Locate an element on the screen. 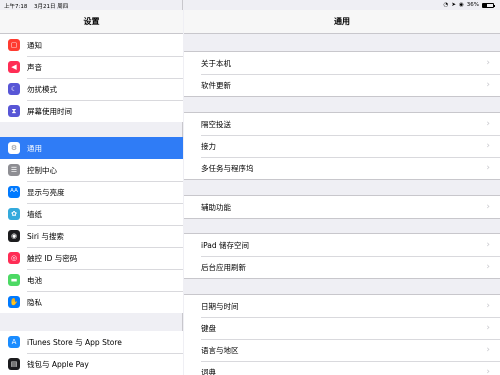 The height and width of the screenshot is (375, 500). sidebar-item-label: 通知 is located at coordinates (34, 45).